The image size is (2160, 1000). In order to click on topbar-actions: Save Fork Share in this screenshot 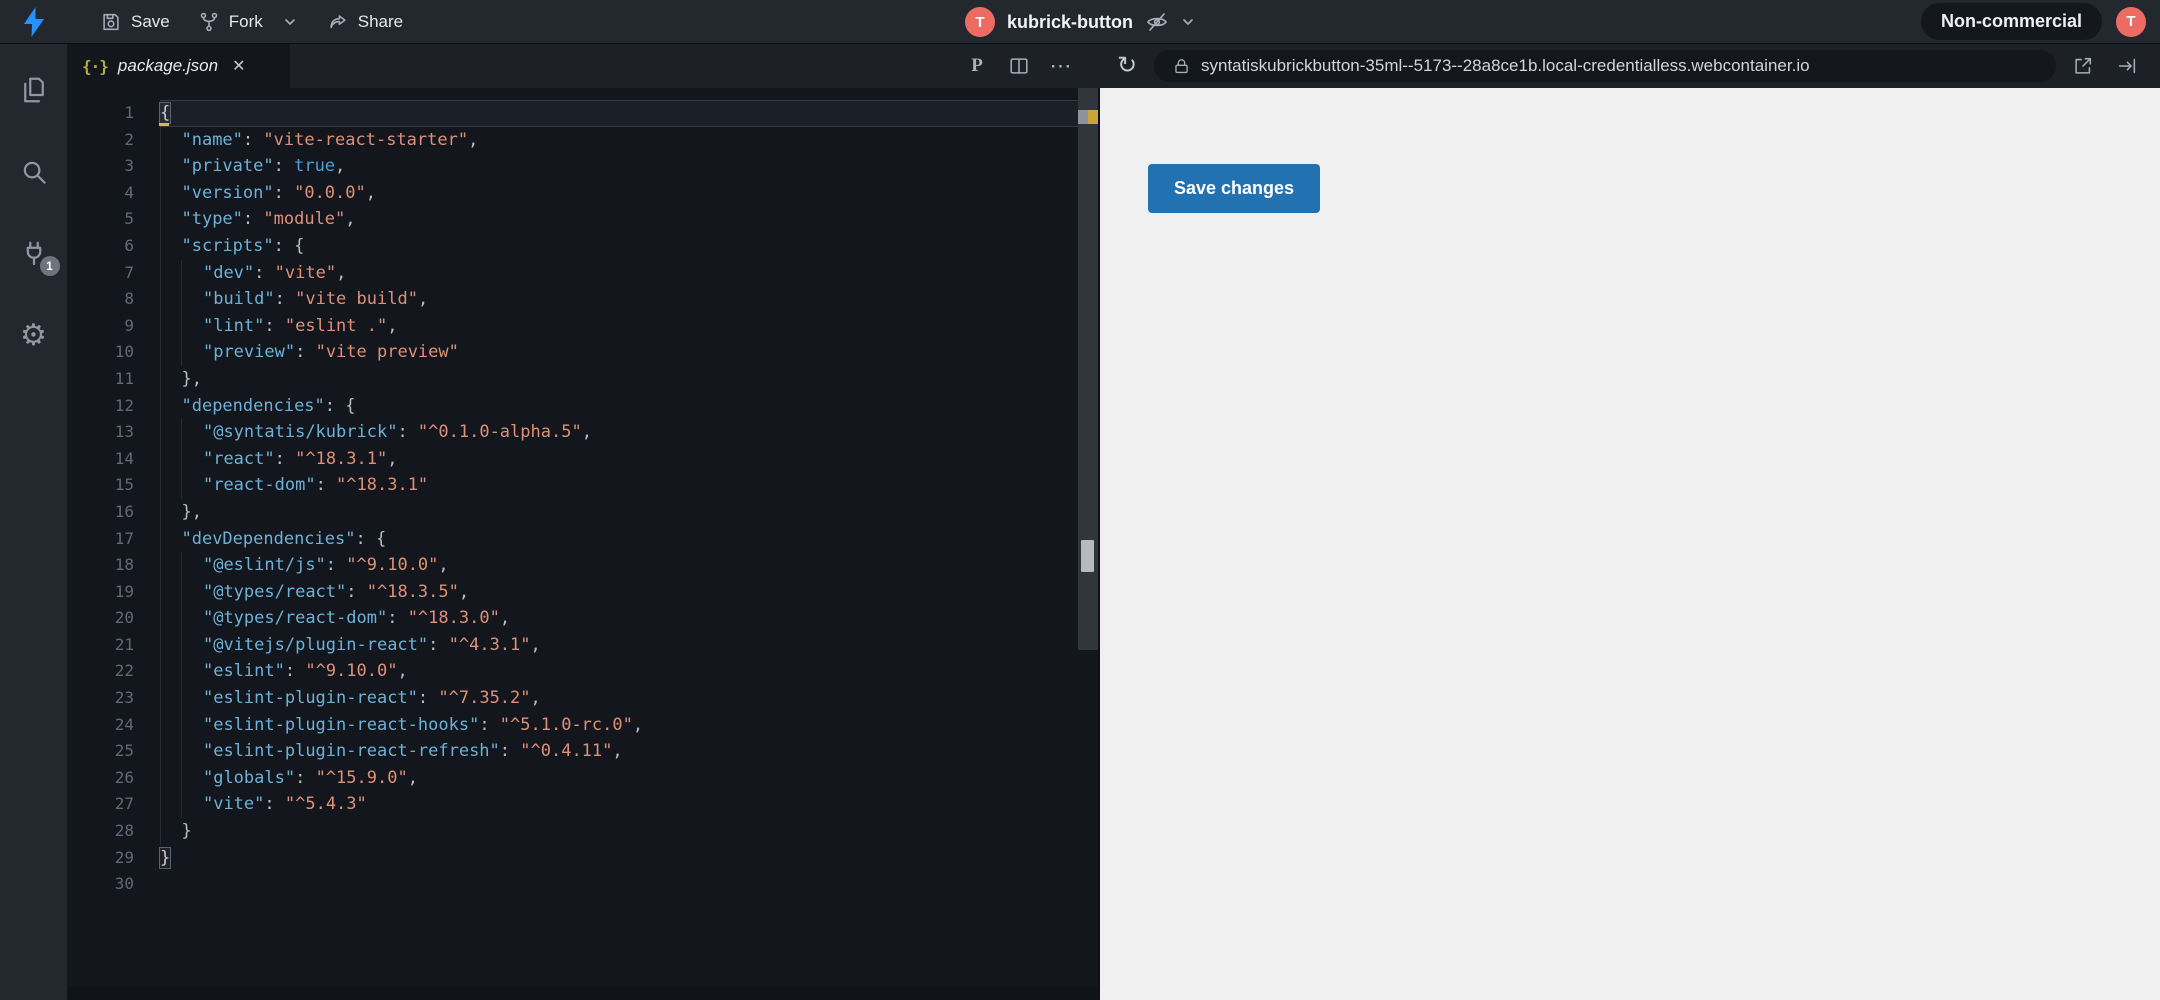, I will do `click(251, 22)`.